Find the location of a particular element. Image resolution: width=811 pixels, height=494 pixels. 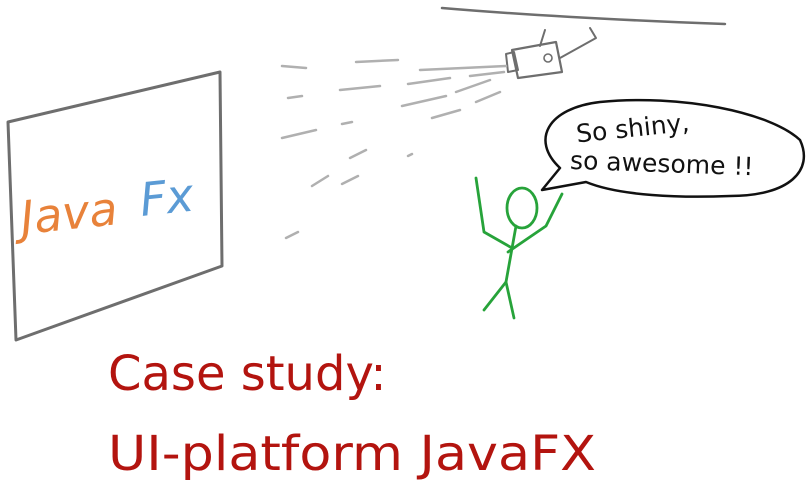

projector is located at coordinates (551, 53).